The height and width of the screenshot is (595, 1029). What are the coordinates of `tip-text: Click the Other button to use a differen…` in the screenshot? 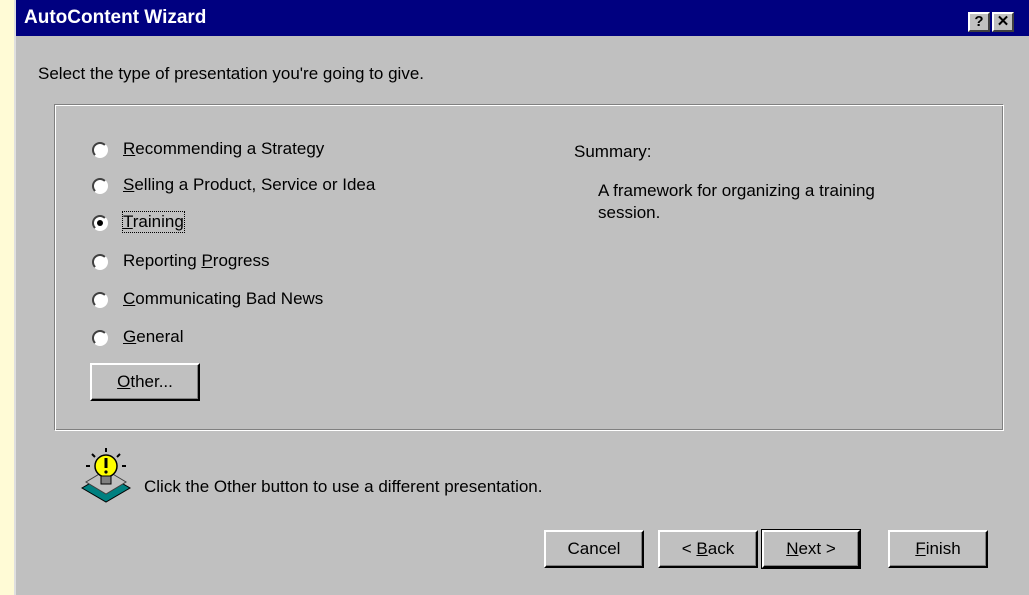 It's located at (343, 486).